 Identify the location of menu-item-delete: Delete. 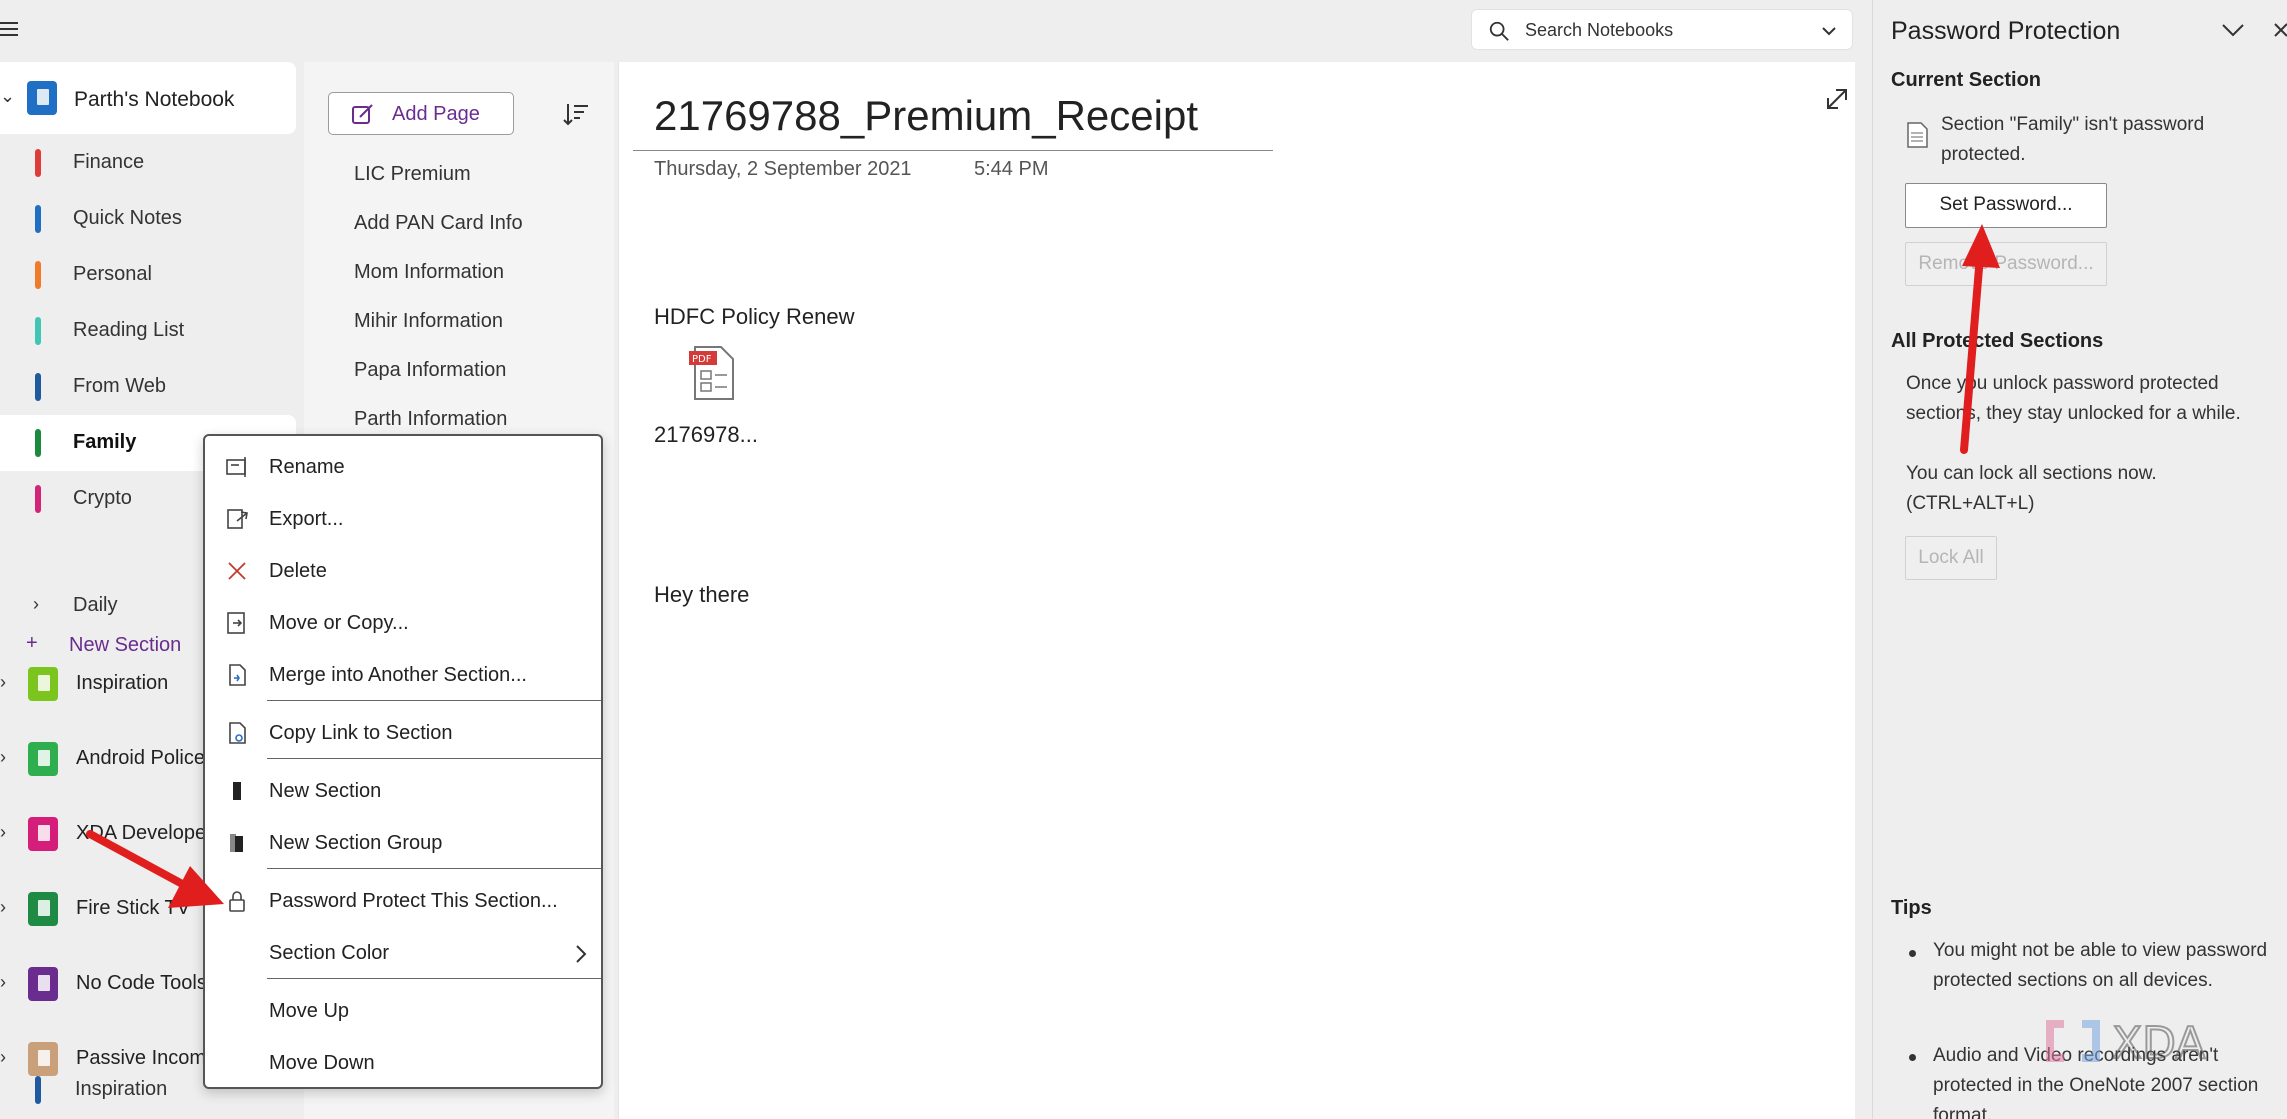
(403, 572).